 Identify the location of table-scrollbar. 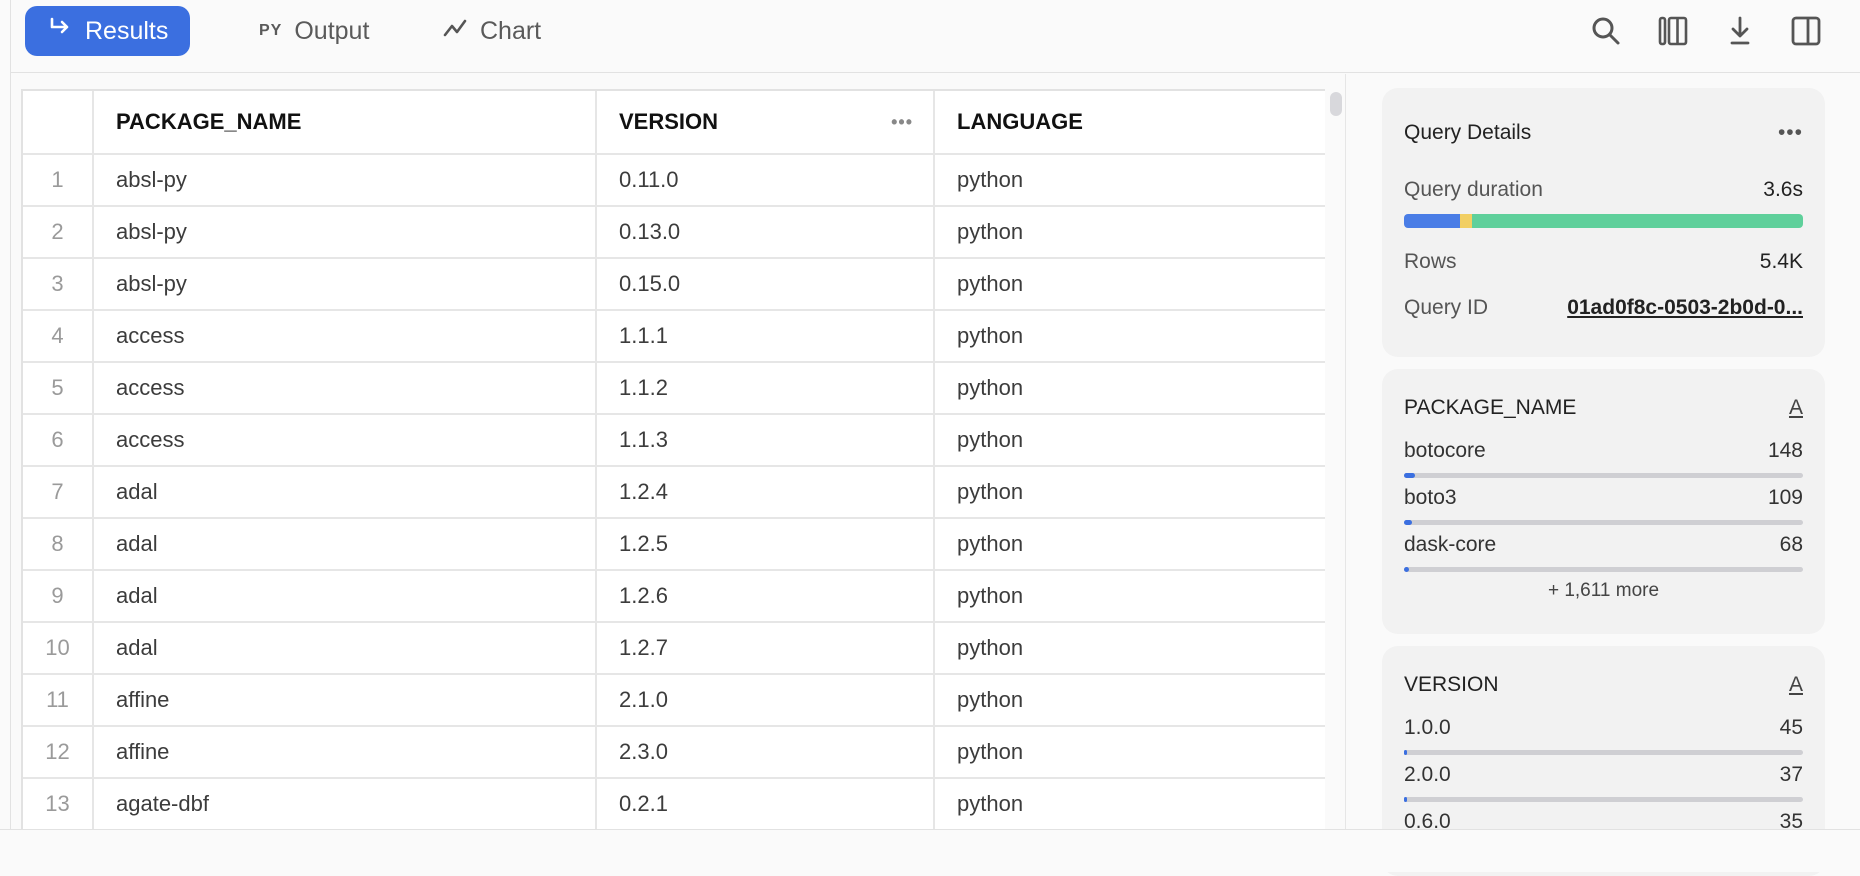
(1336, 104).